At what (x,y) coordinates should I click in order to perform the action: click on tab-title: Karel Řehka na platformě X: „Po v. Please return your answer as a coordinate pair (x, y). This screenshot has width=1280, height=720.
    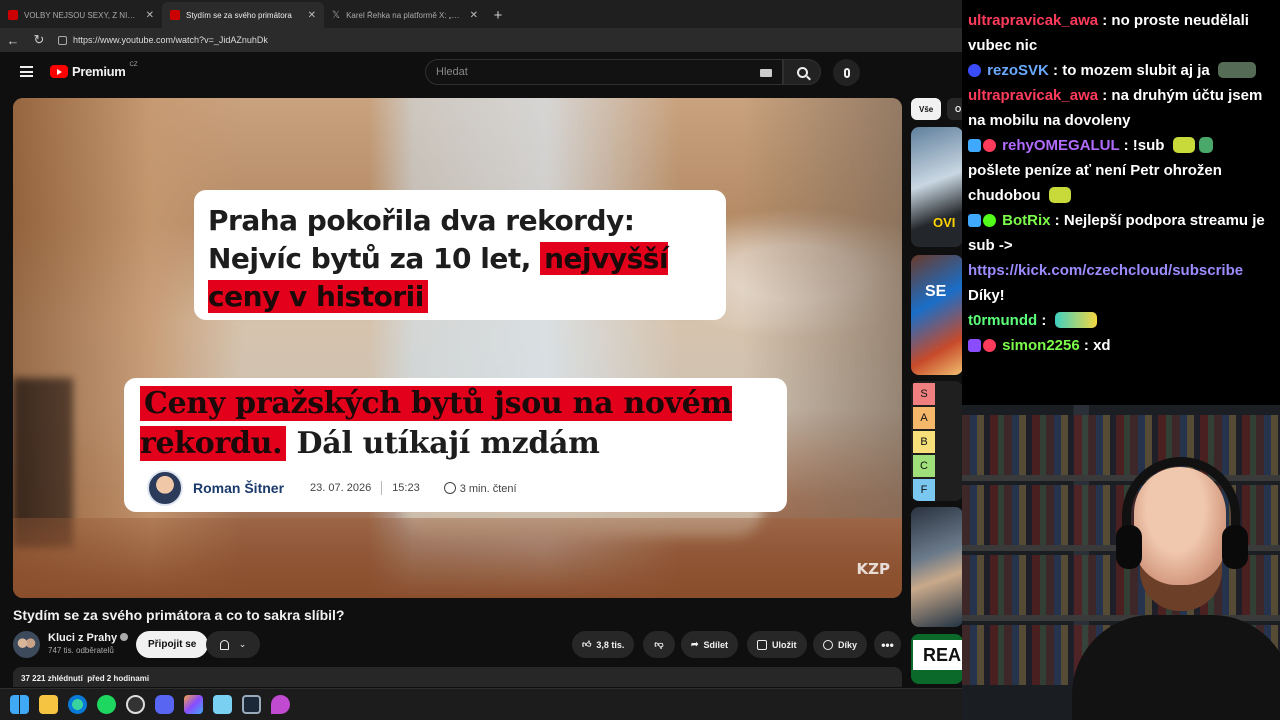
    Looking at the image, I should click on (405, 15).